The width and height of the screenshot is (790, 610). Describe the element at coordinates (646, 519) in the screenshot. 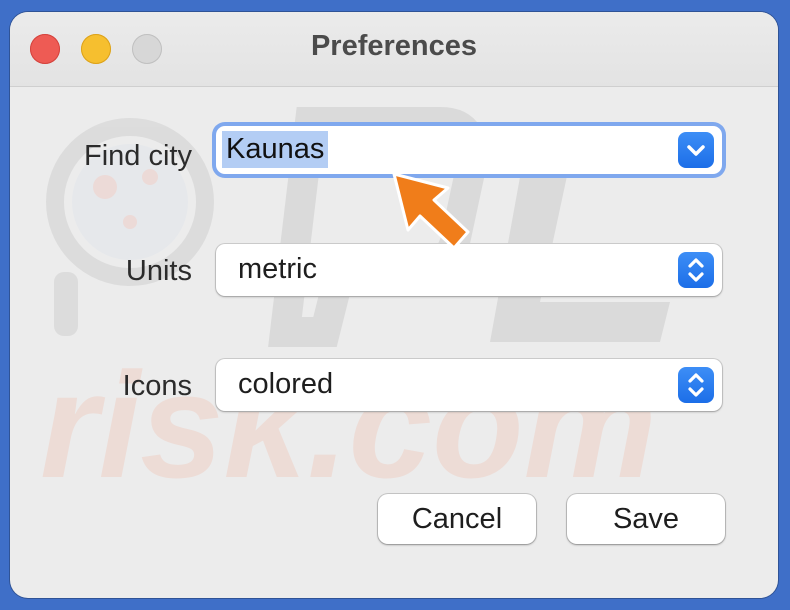

I see `save-button: Save` at that location.